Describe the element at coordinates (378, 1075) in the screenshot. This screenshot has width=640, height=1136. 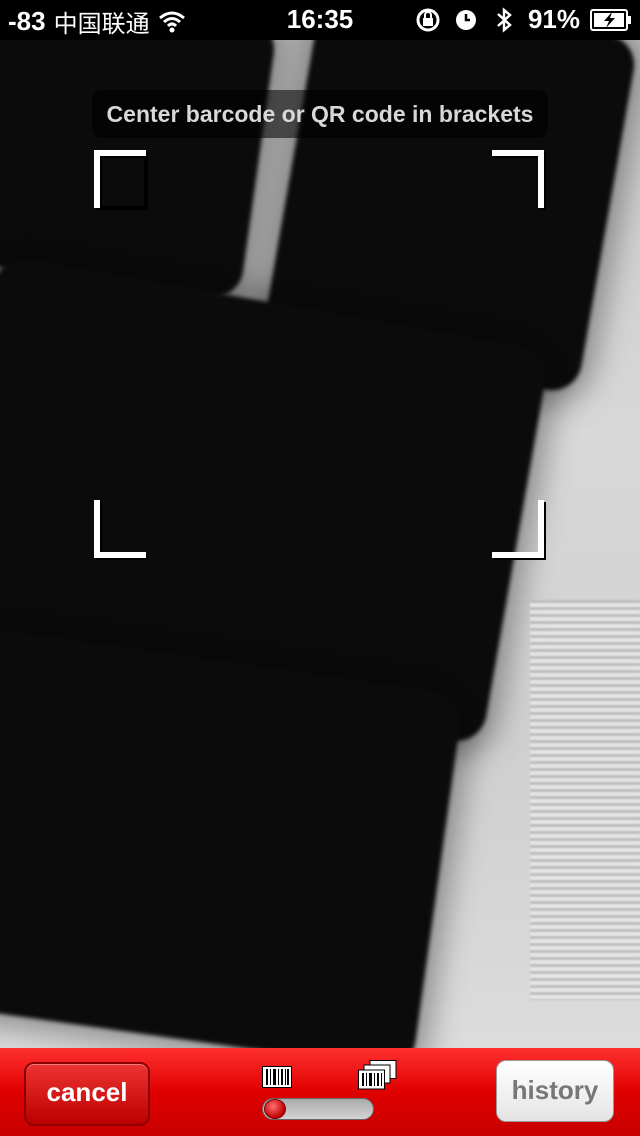
I see `multi-barcode-icon` at that location.